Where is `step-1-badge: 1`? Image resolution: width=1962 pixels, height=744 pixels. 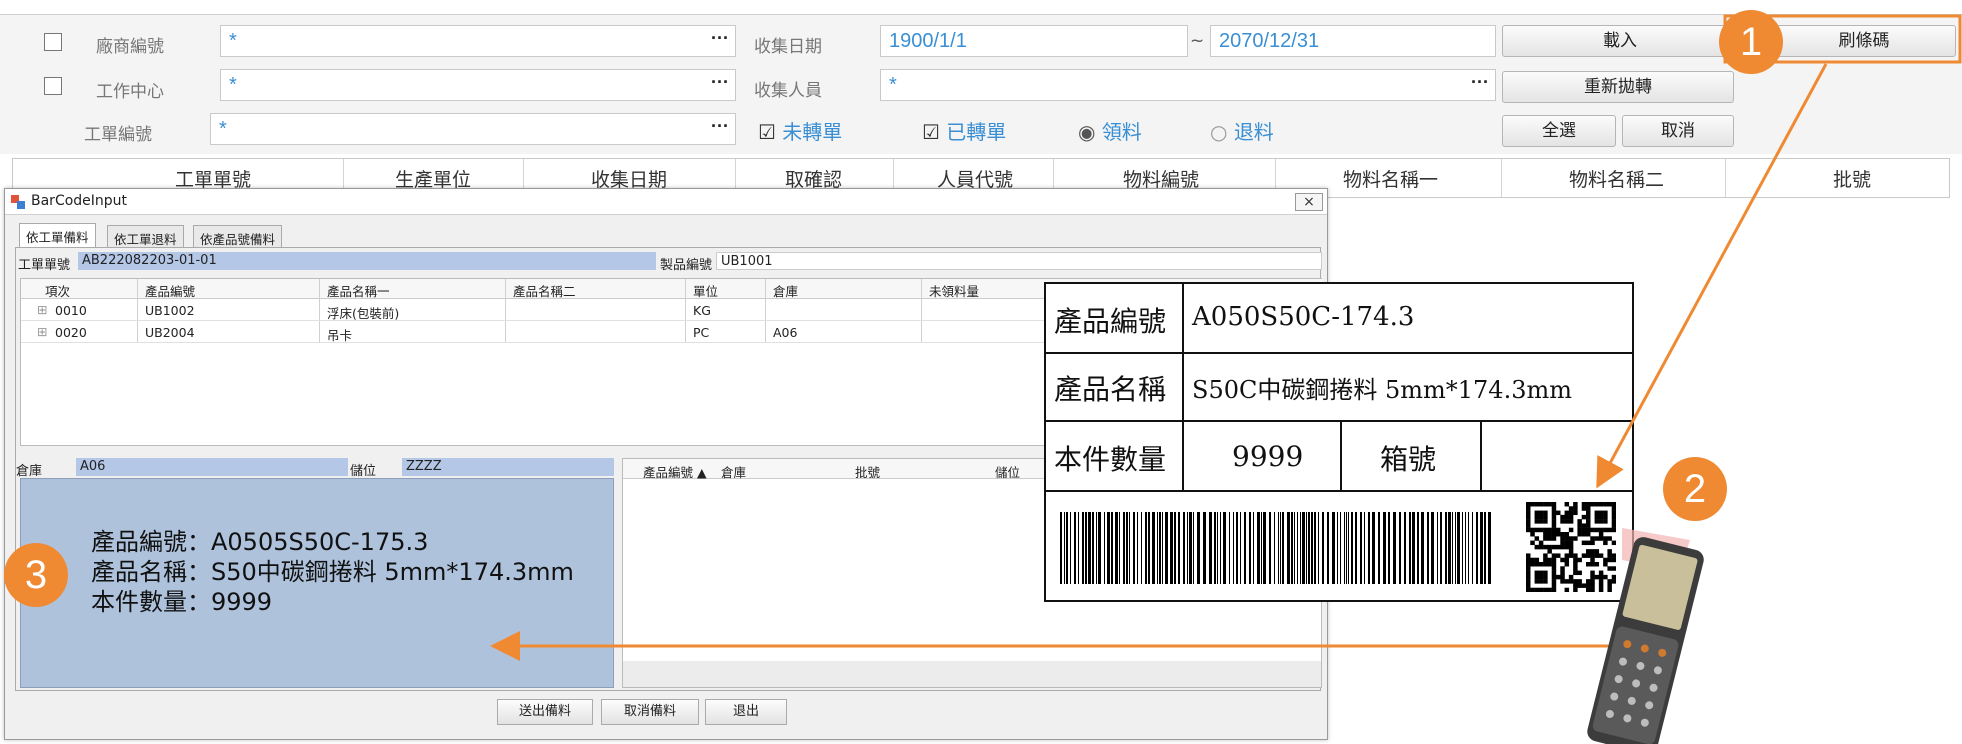 step-1-badge: 1 is located at coordinates (1751, 42).